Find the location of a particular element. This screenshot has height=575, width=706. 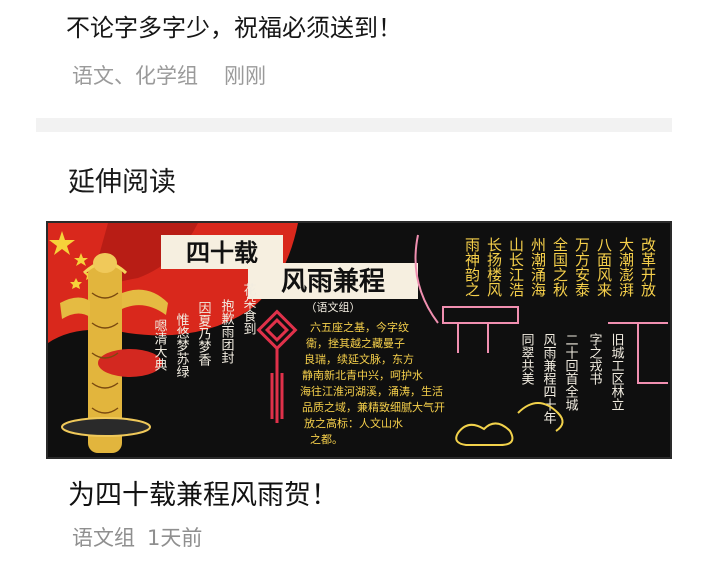

svg-text: 二十回首全城 is located at coordinates (571, 372).